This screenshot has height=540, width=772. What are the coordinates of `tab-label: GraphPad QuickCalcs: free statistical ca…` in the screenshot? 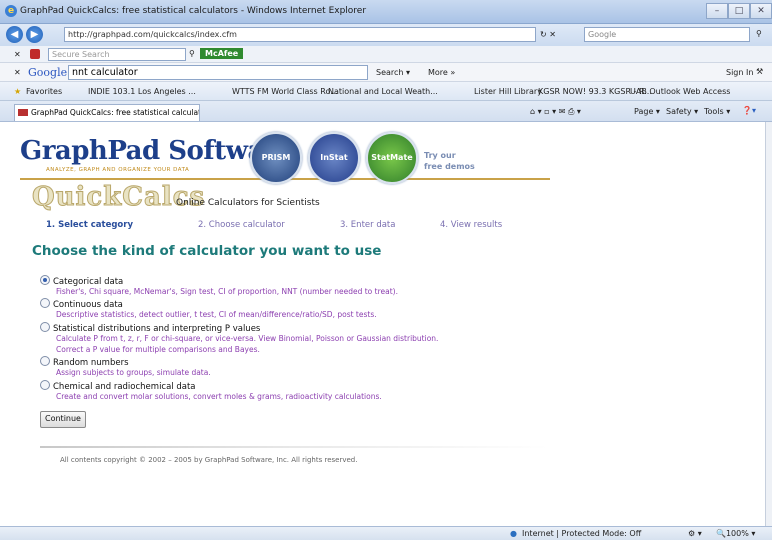 It's located at (115, 112).